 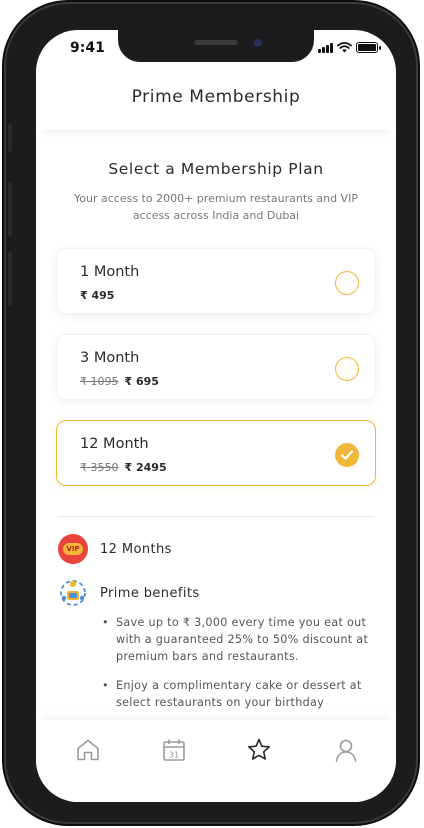 I want to click on notch, so click(x=216, y=46).